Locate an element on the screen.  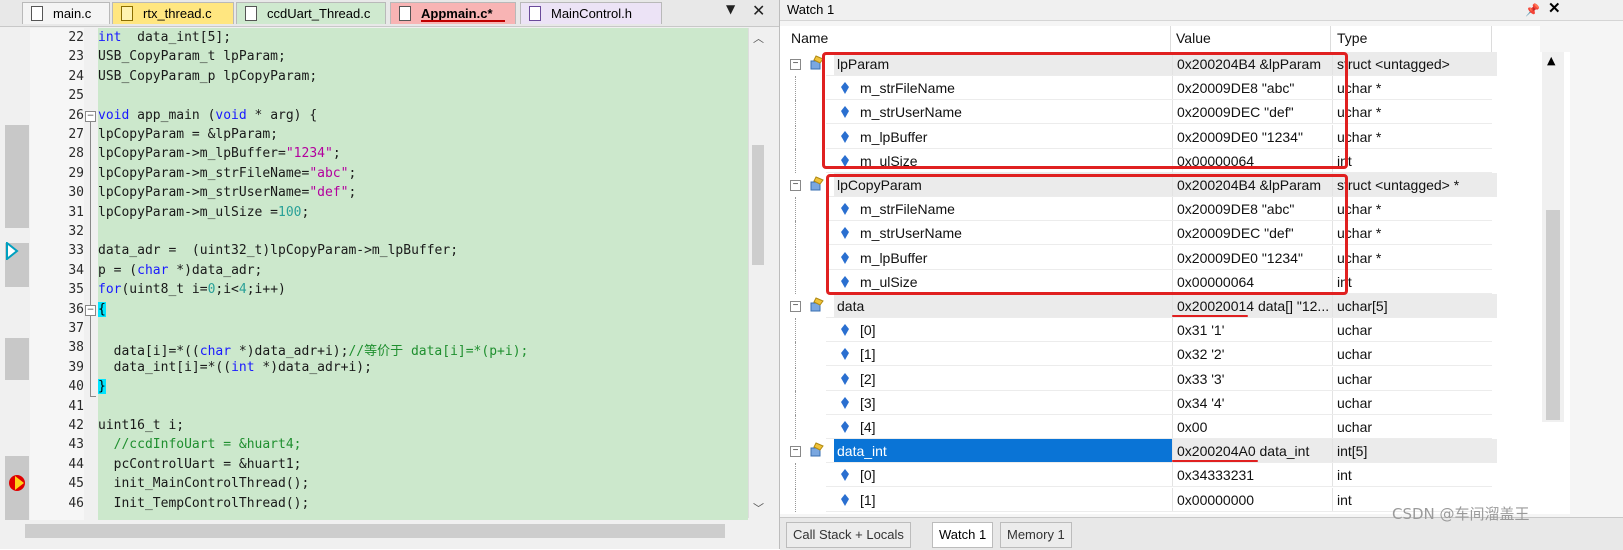
code-line: p = (char *)data_adr; is located at coordinates (180, 270).